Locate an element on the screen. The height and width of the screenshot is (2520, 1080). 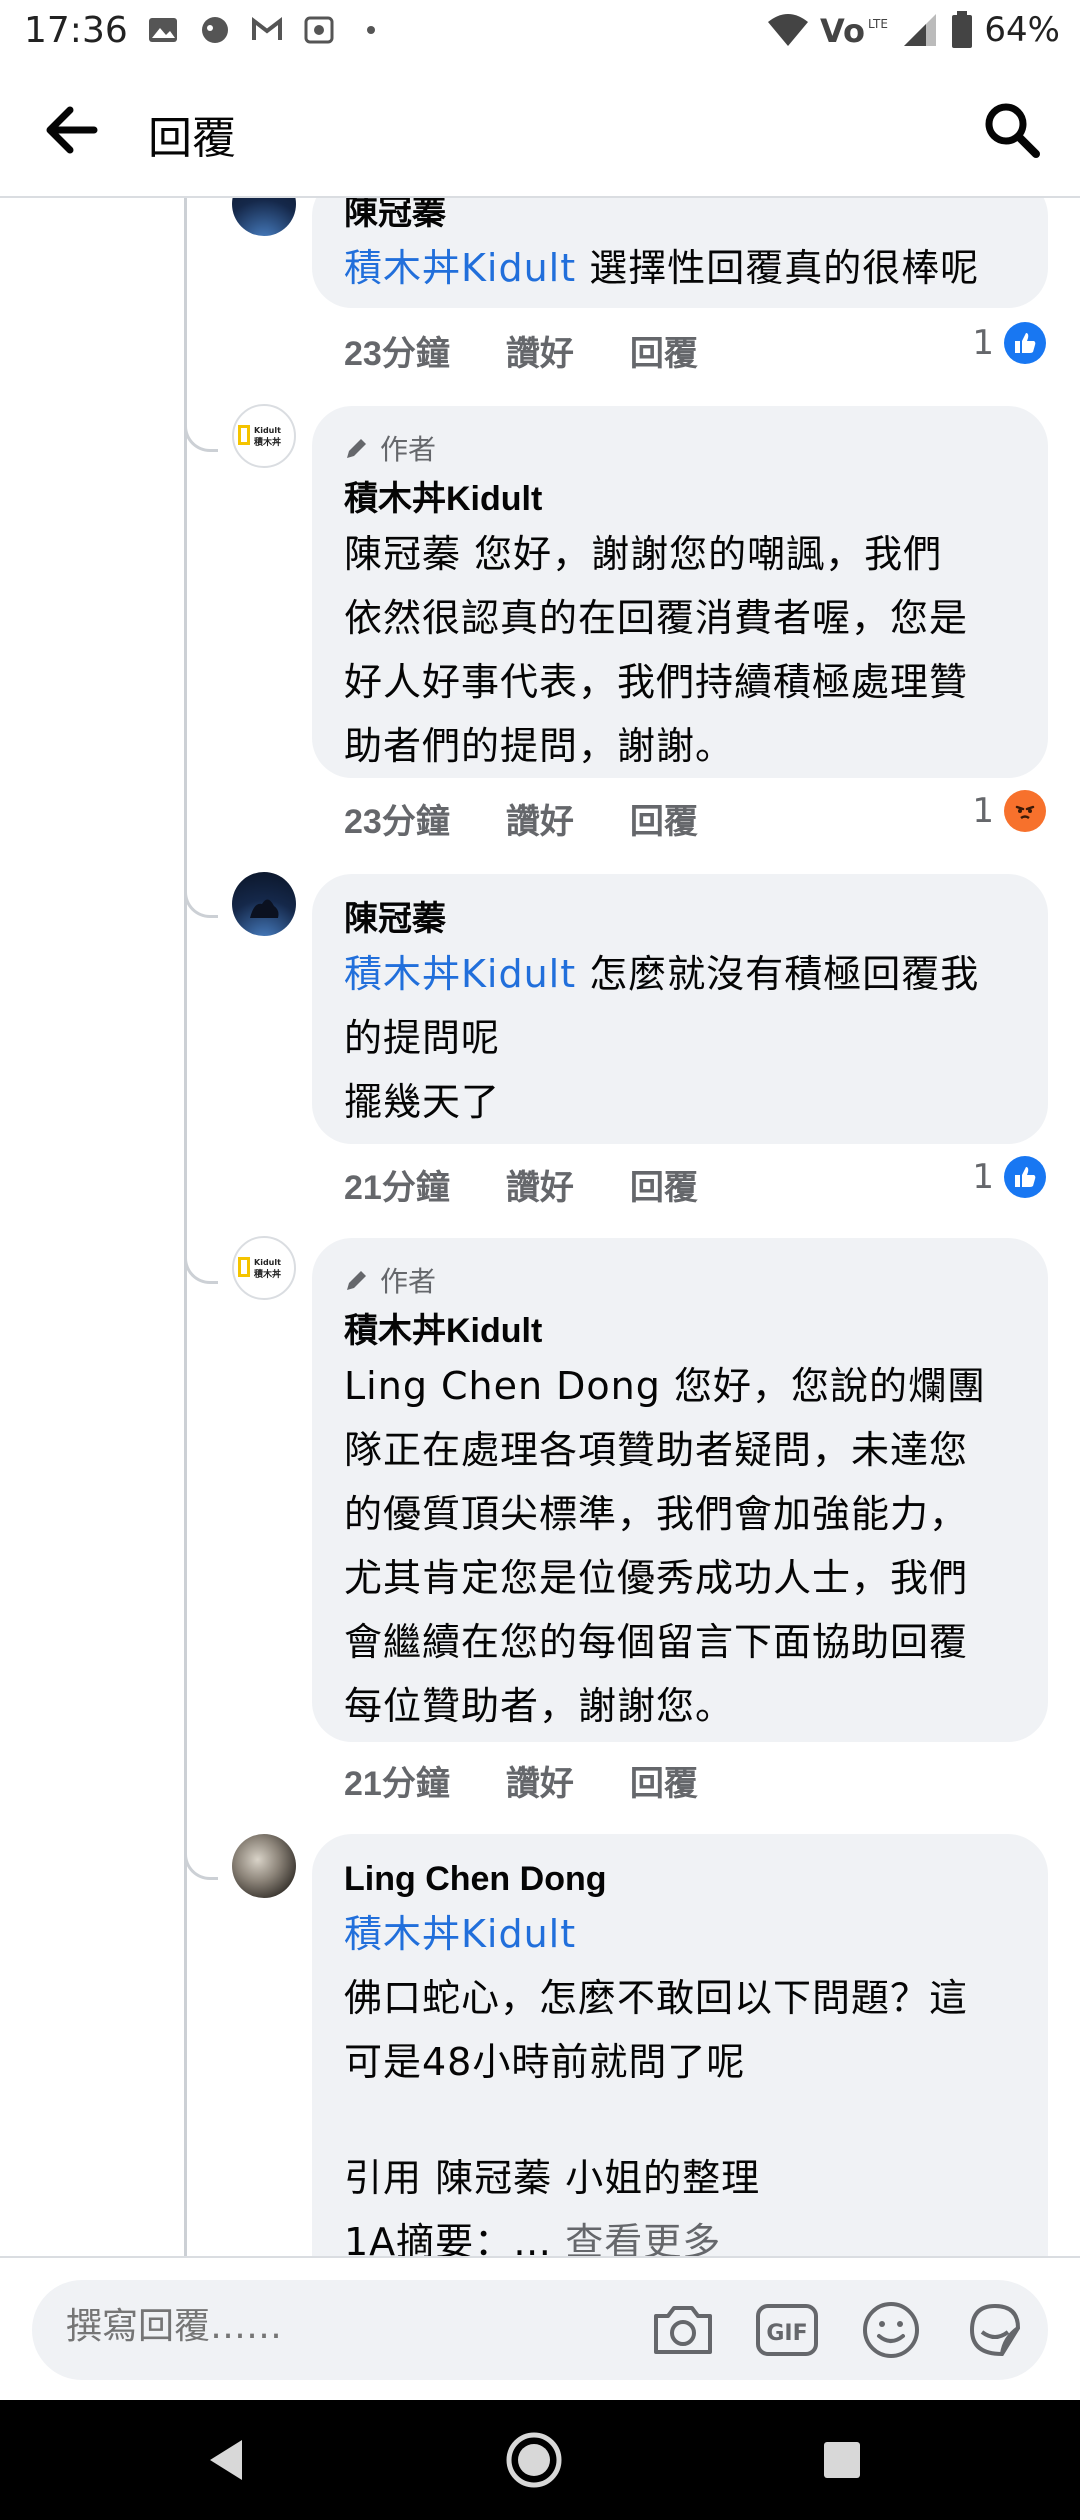
svg-text: GIF is located at coordinates (786, 2333).